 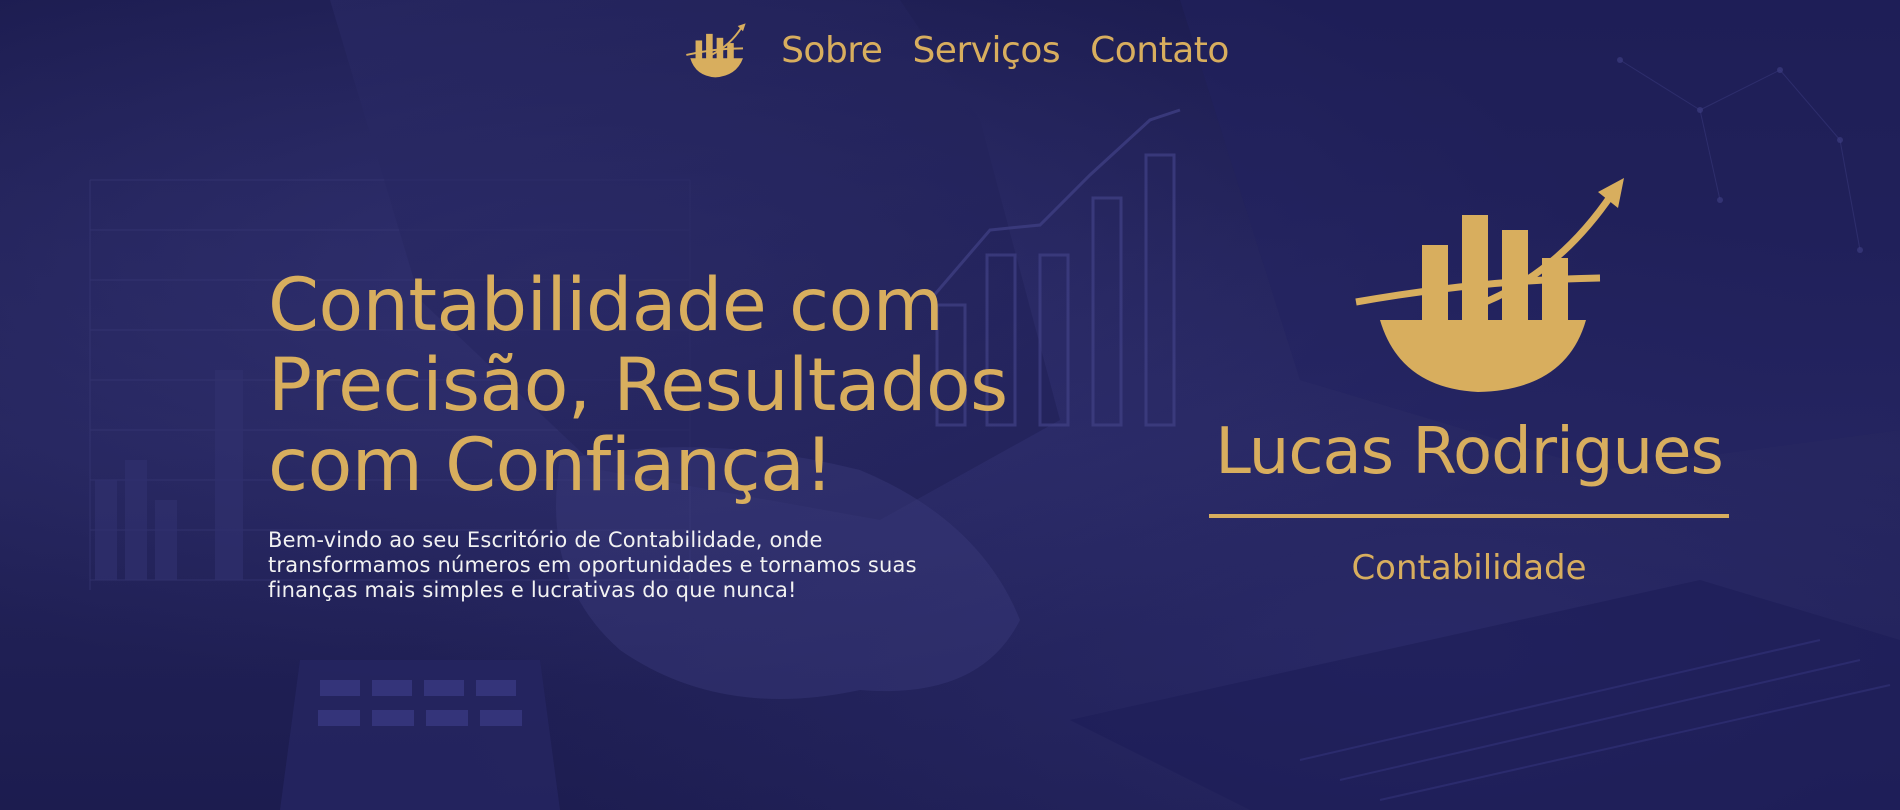 I want to click on growth-chart-logo-icon, so click(x=714, y=50).